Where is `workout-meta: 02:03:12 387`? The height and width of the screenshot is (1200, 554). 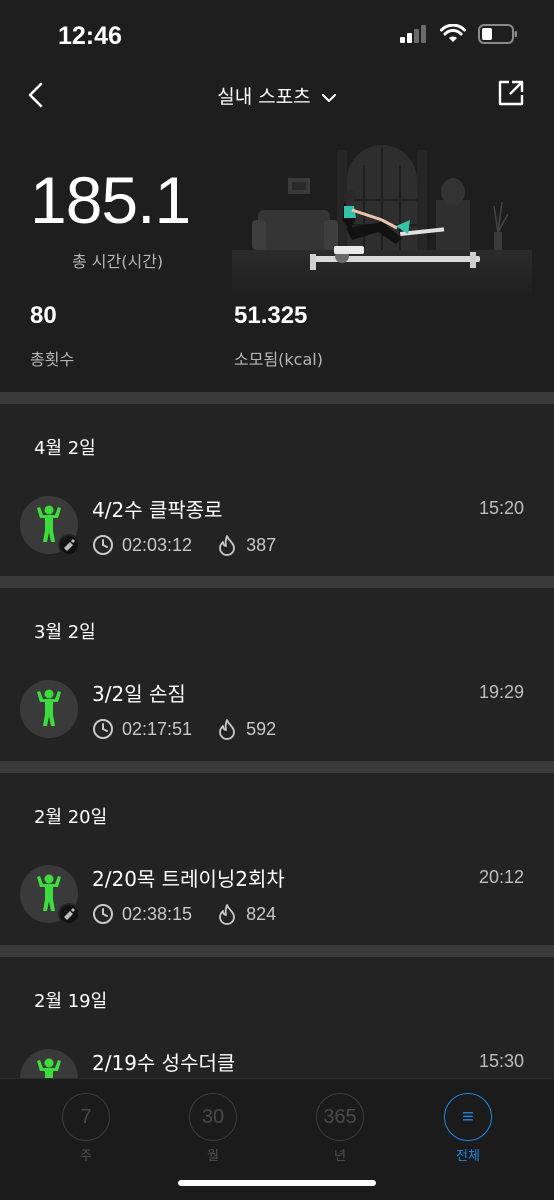
workout-meta: 02:03:12 387 is located at coordinates (184, 545).